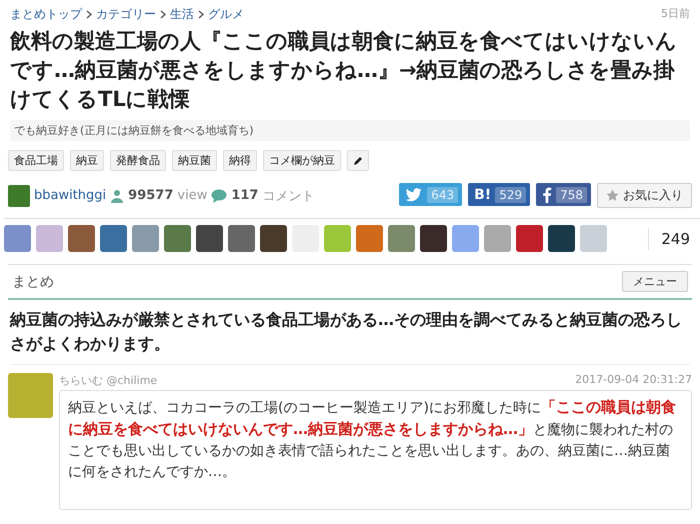  I want to click on tag: 食品工場, so click(36, 160).